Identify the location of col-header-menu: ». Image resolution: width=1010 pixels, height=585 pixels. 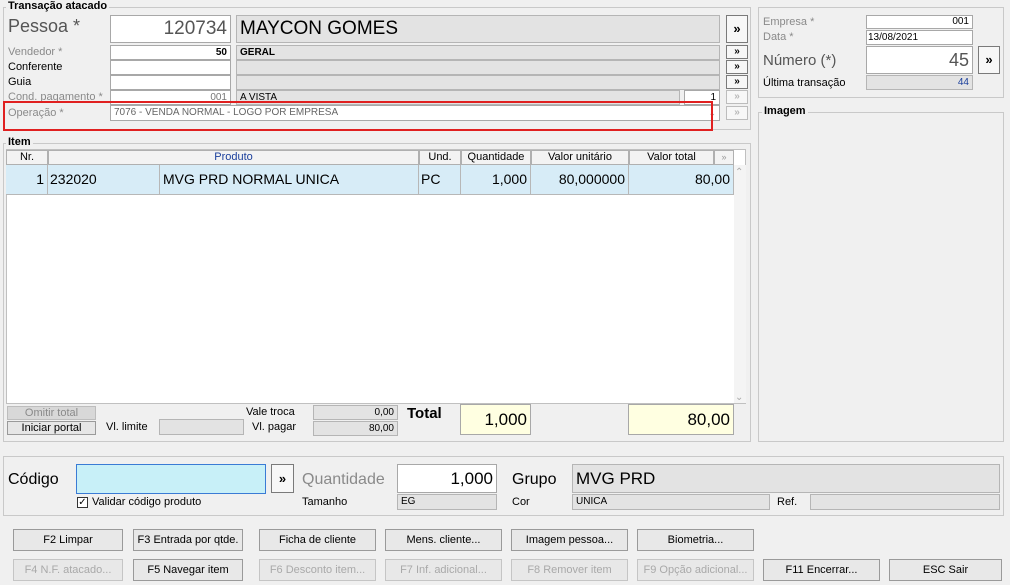
(724, 157).